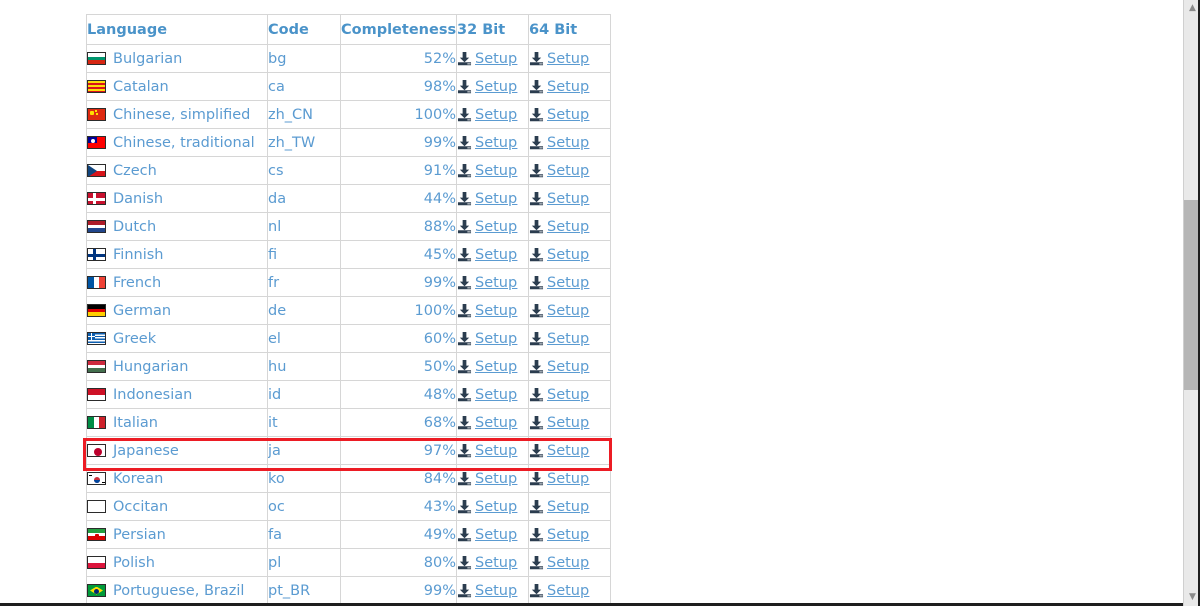  Describe the element at coordinates (304, 450) in the screenshot. I see `cell-code: ja` at that location.